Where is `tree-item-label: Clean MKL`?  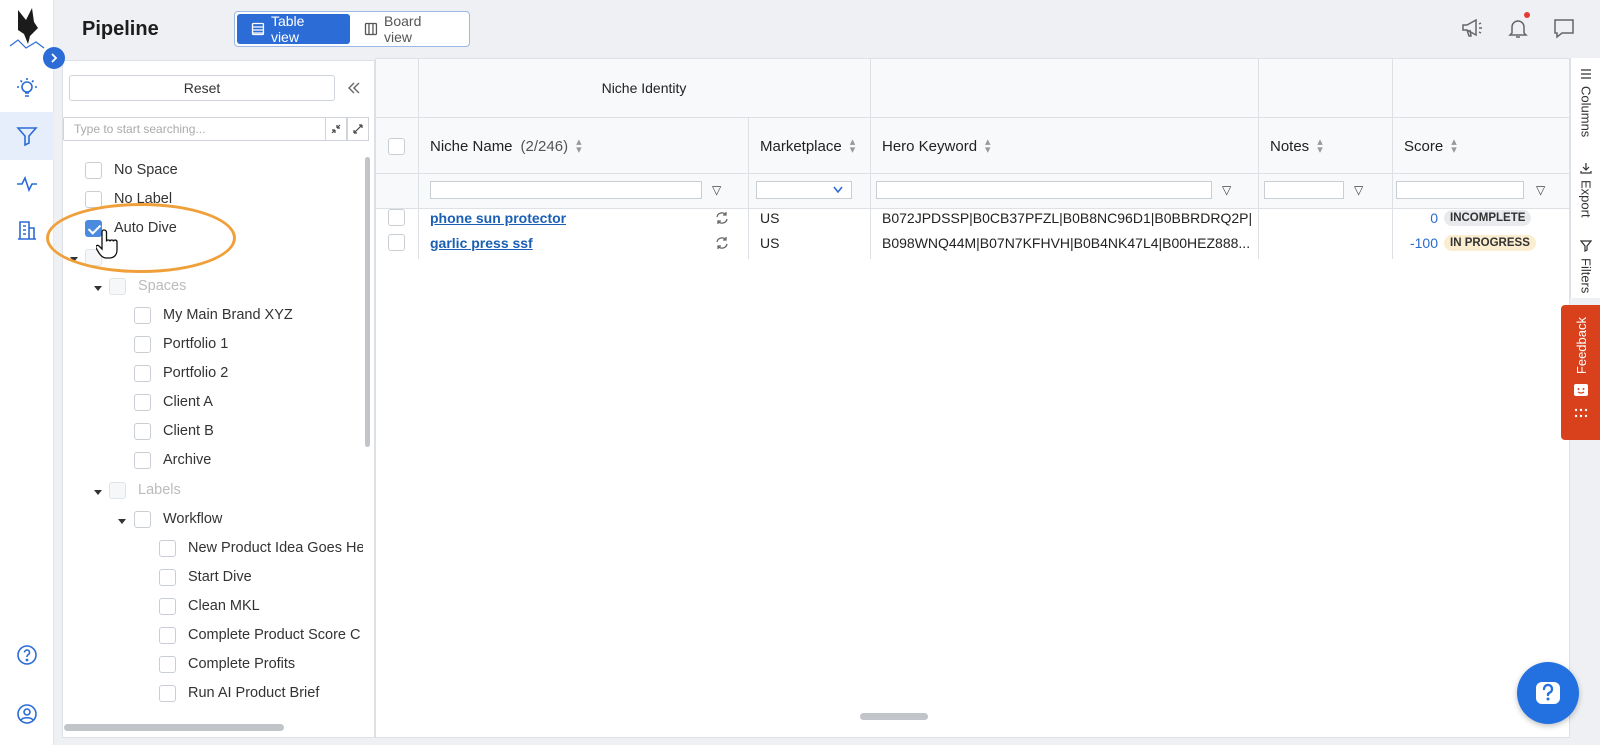
tree-item-label: Clean MKL is located at coordinates (224, 606).